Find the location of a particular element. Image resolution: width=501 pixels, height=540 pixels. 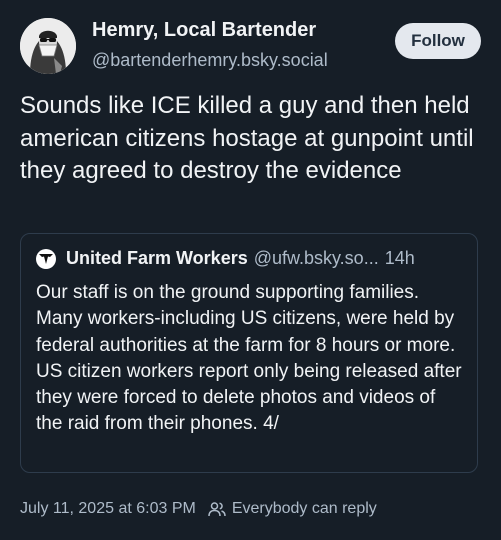

masked-person-avatar-icon is located at coordinates (48, 46).